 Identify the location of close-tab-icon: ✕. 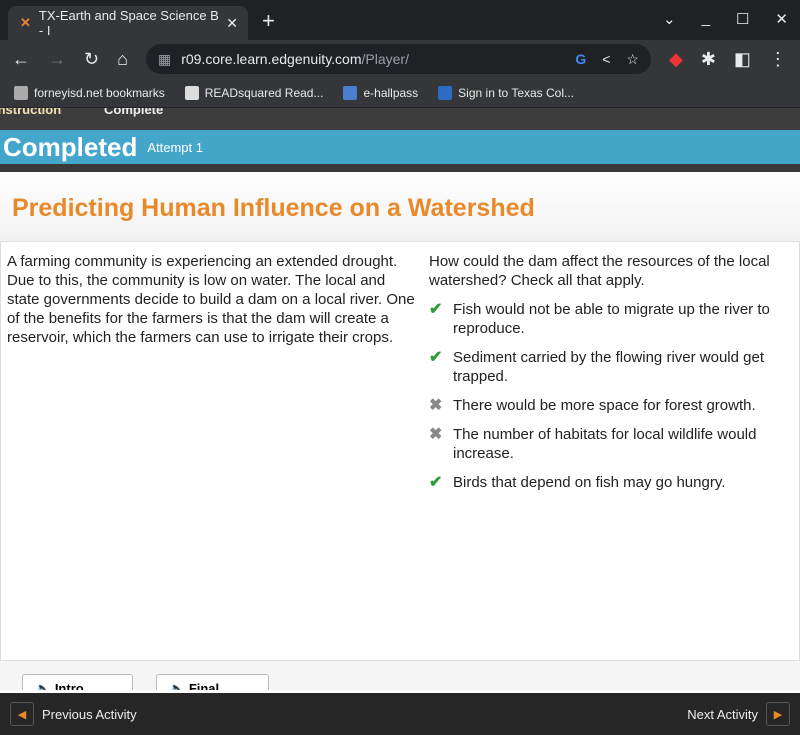
(232, 23).